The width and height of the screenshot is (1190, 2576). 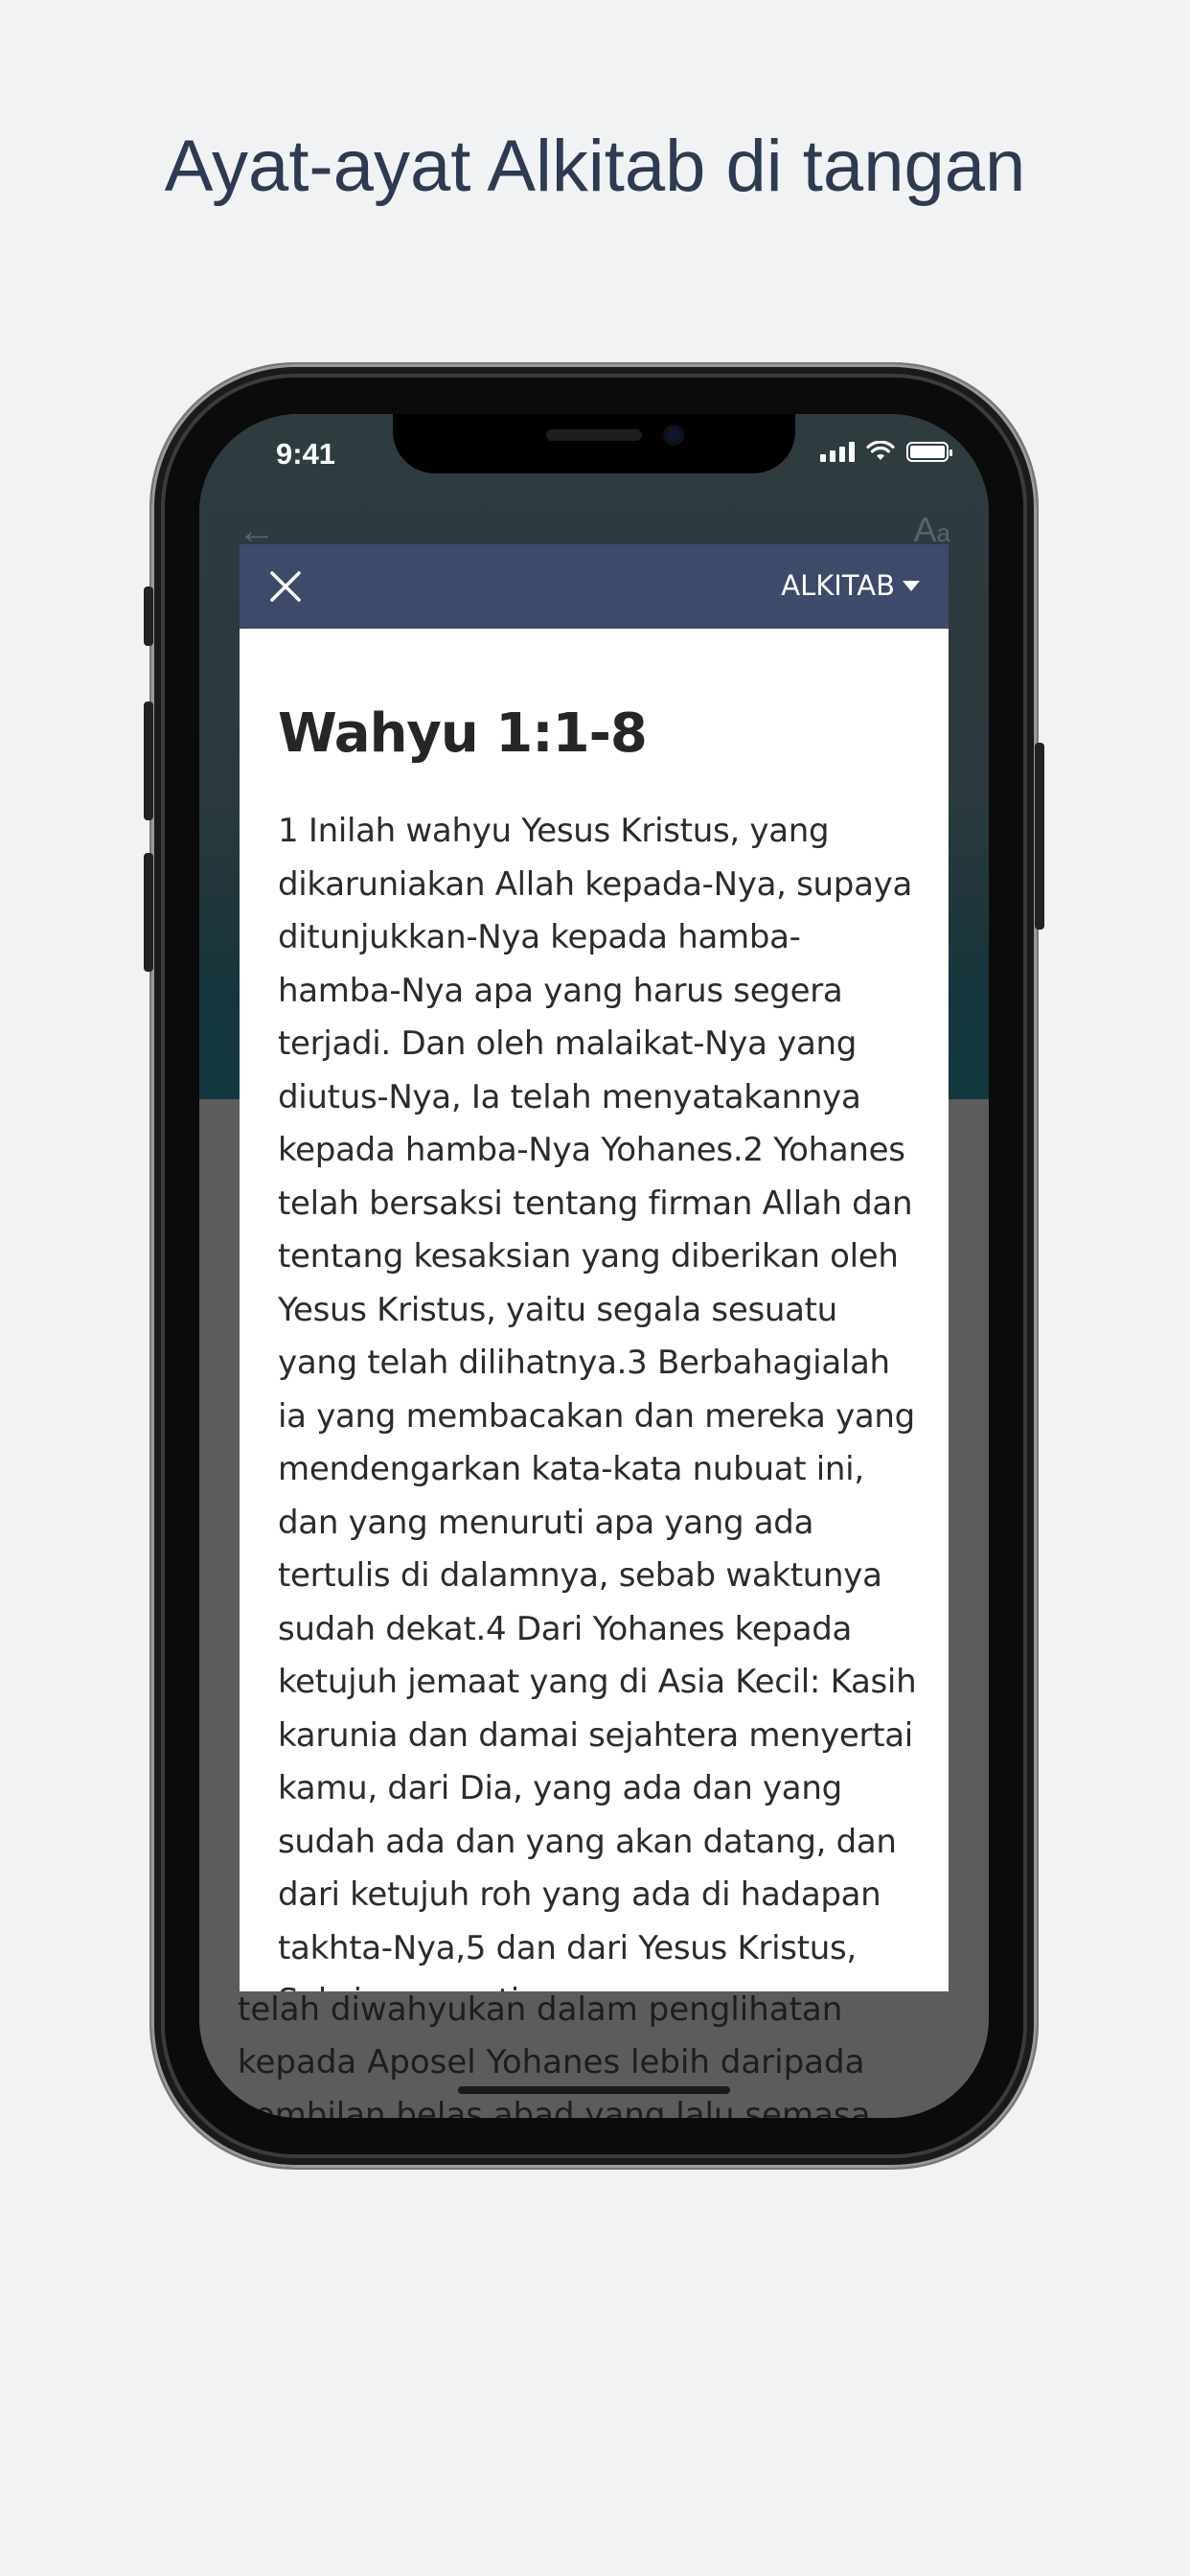 What do you see at coordinates (306, 454) in the screenshot?
I see `status-time: 9:41` at bounding box center [306, 454].